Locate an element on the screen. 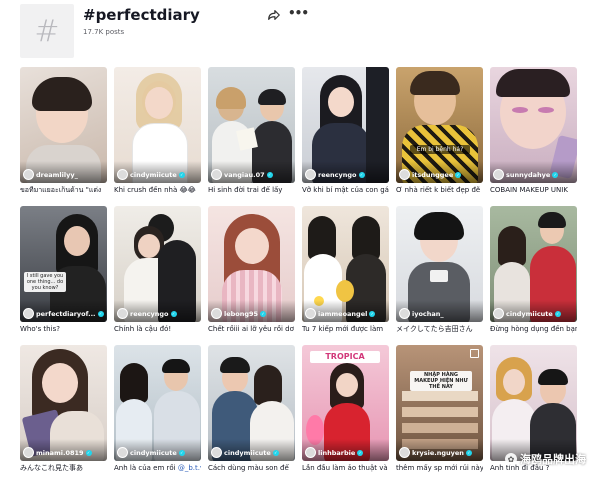  video-card: reencyngo ✓ Chính là cậu đó! is located at coordinates (157, 270).